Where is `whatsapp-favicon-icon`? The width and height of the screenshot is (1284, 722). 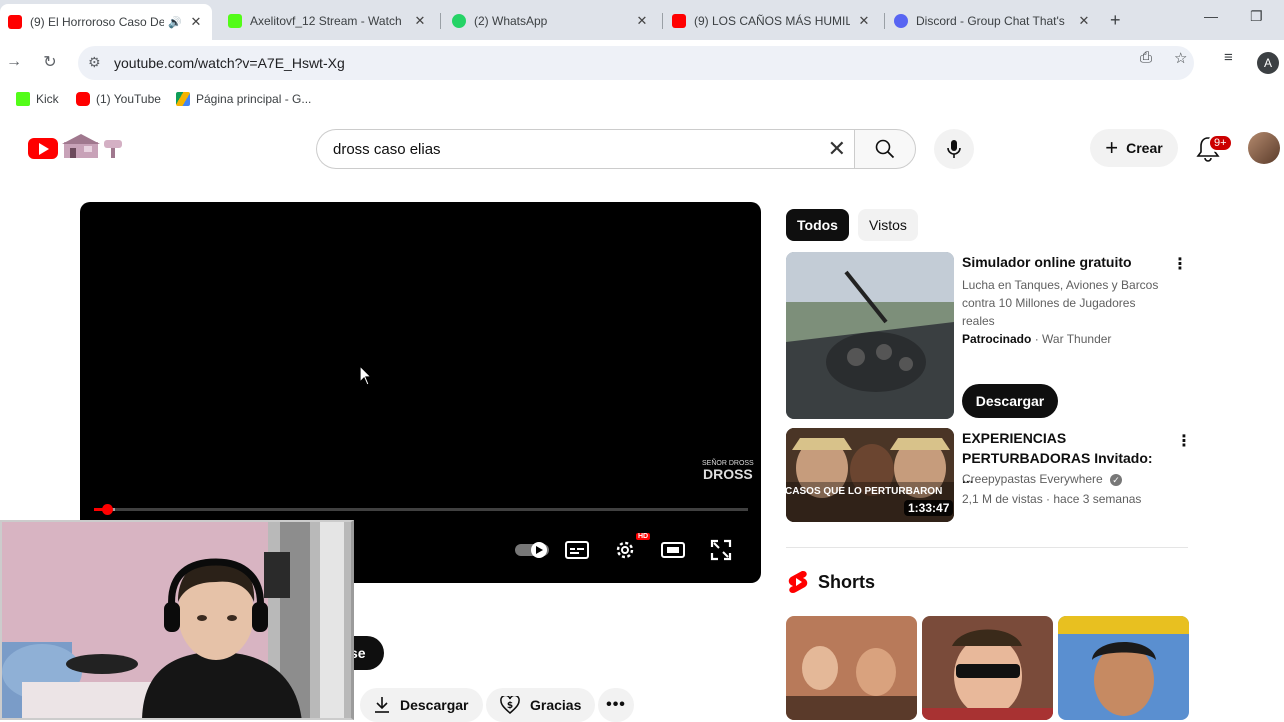
whatsapp-favicon-icon is located at coordinates (459, 21).